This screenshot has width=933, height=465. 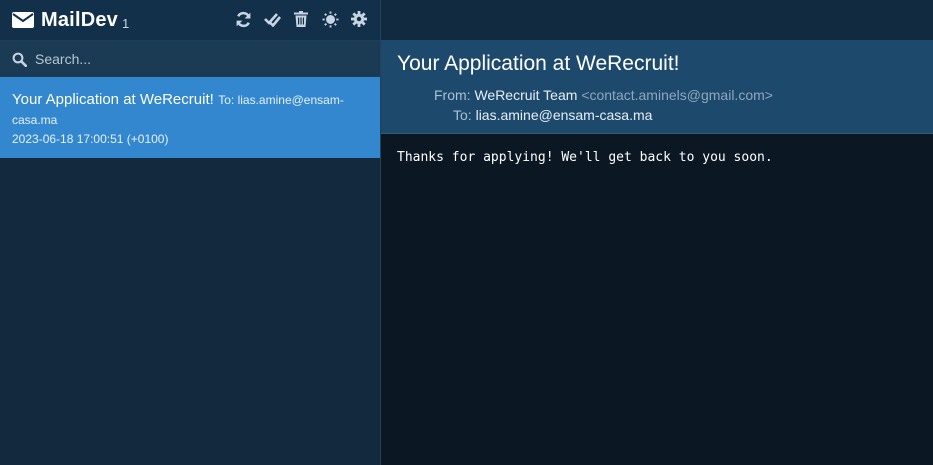 I want to click on app-title: MailDev, so click(x=79, y=19).